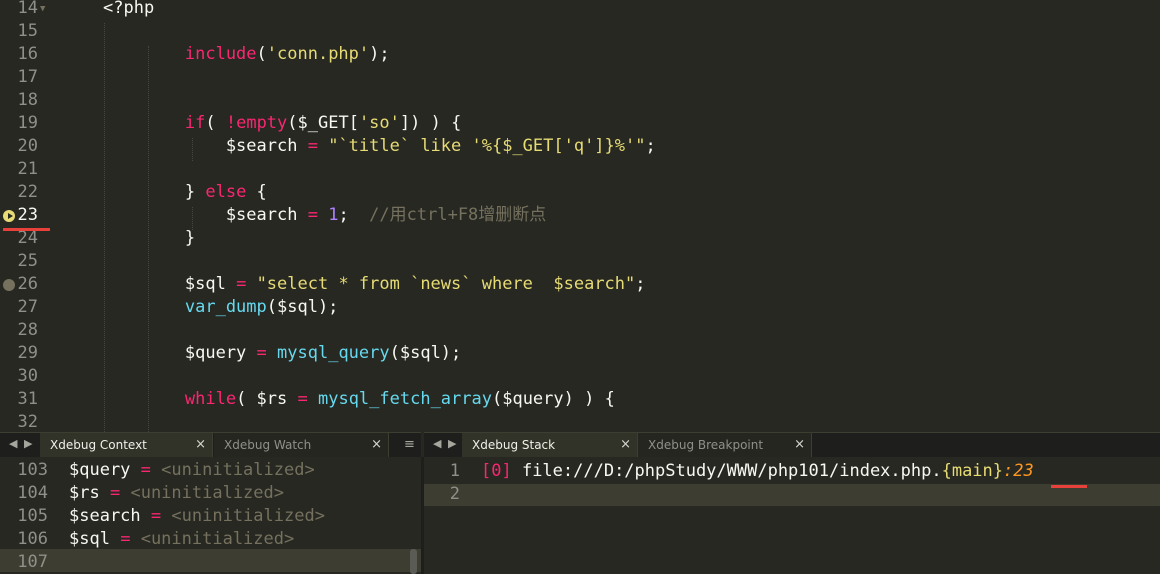 This screenshot has width=1160, height=574. Describe the element at coordinates (262, 123) in the screenshot. I see `code-token: empty` at that location.